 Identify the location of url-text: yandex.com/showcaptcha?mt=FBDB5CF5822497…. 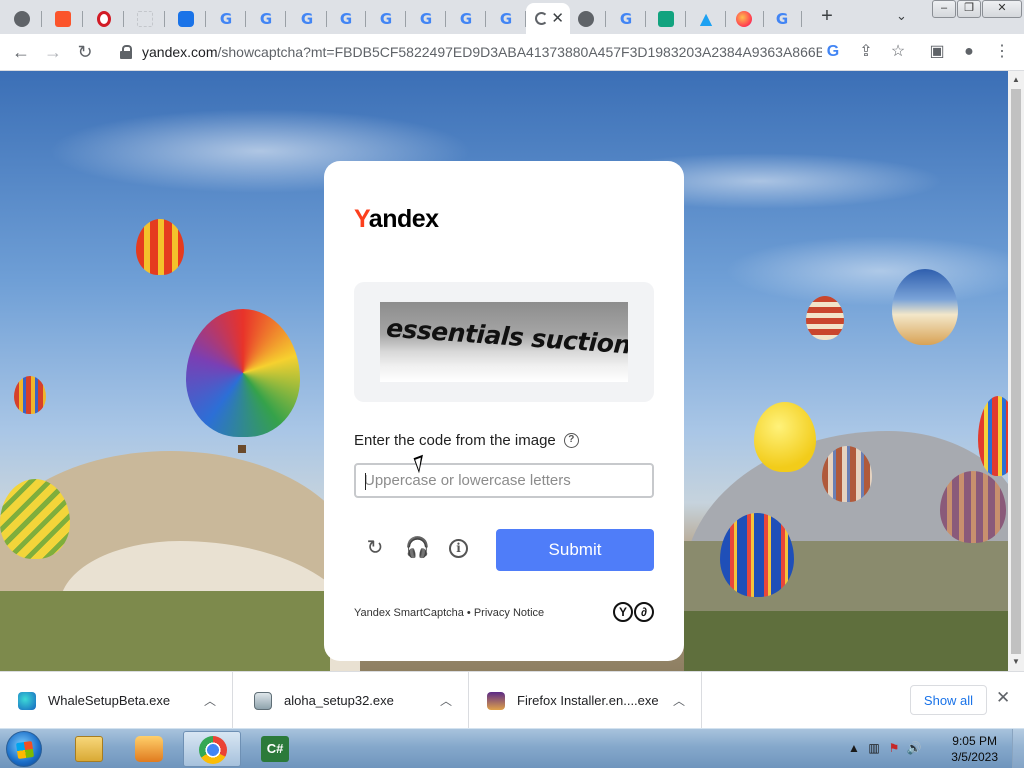
(482, 52).